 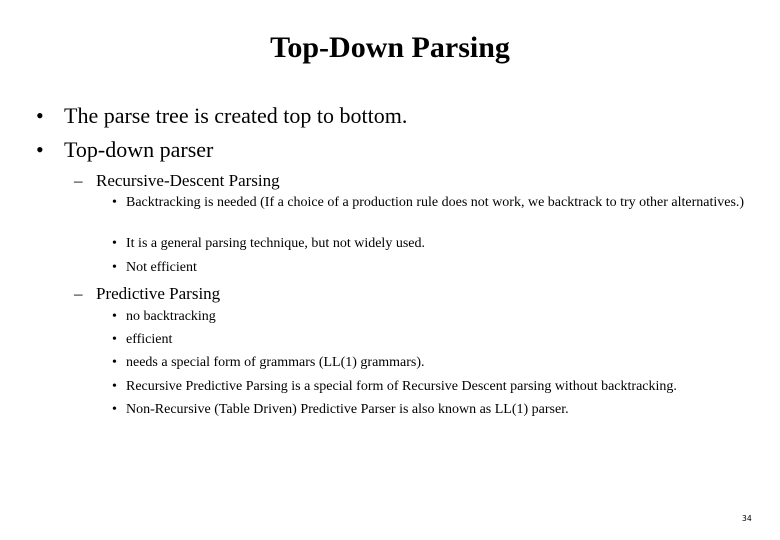 I want to click on sub-heading-text: Predictive Parsing, so click(x=158, y=293).